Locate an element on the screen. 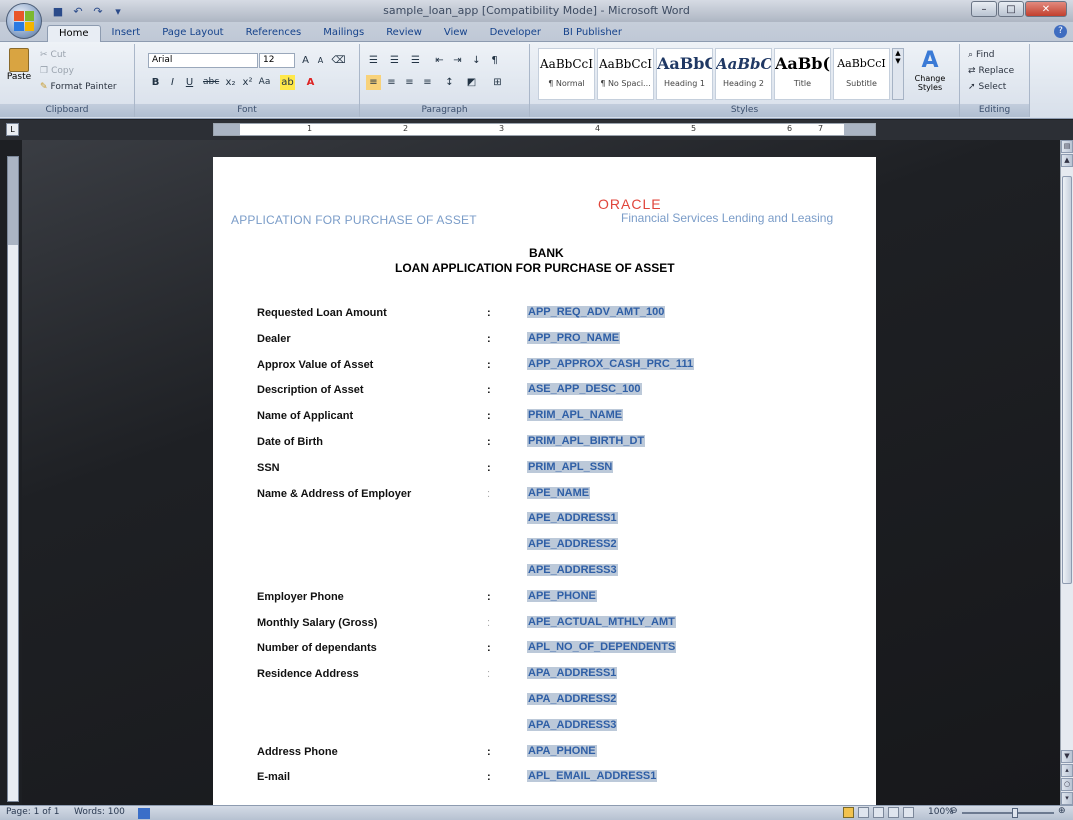  field-placeholder: APA_ADDRESS2 is located at coordinates (572, 699).